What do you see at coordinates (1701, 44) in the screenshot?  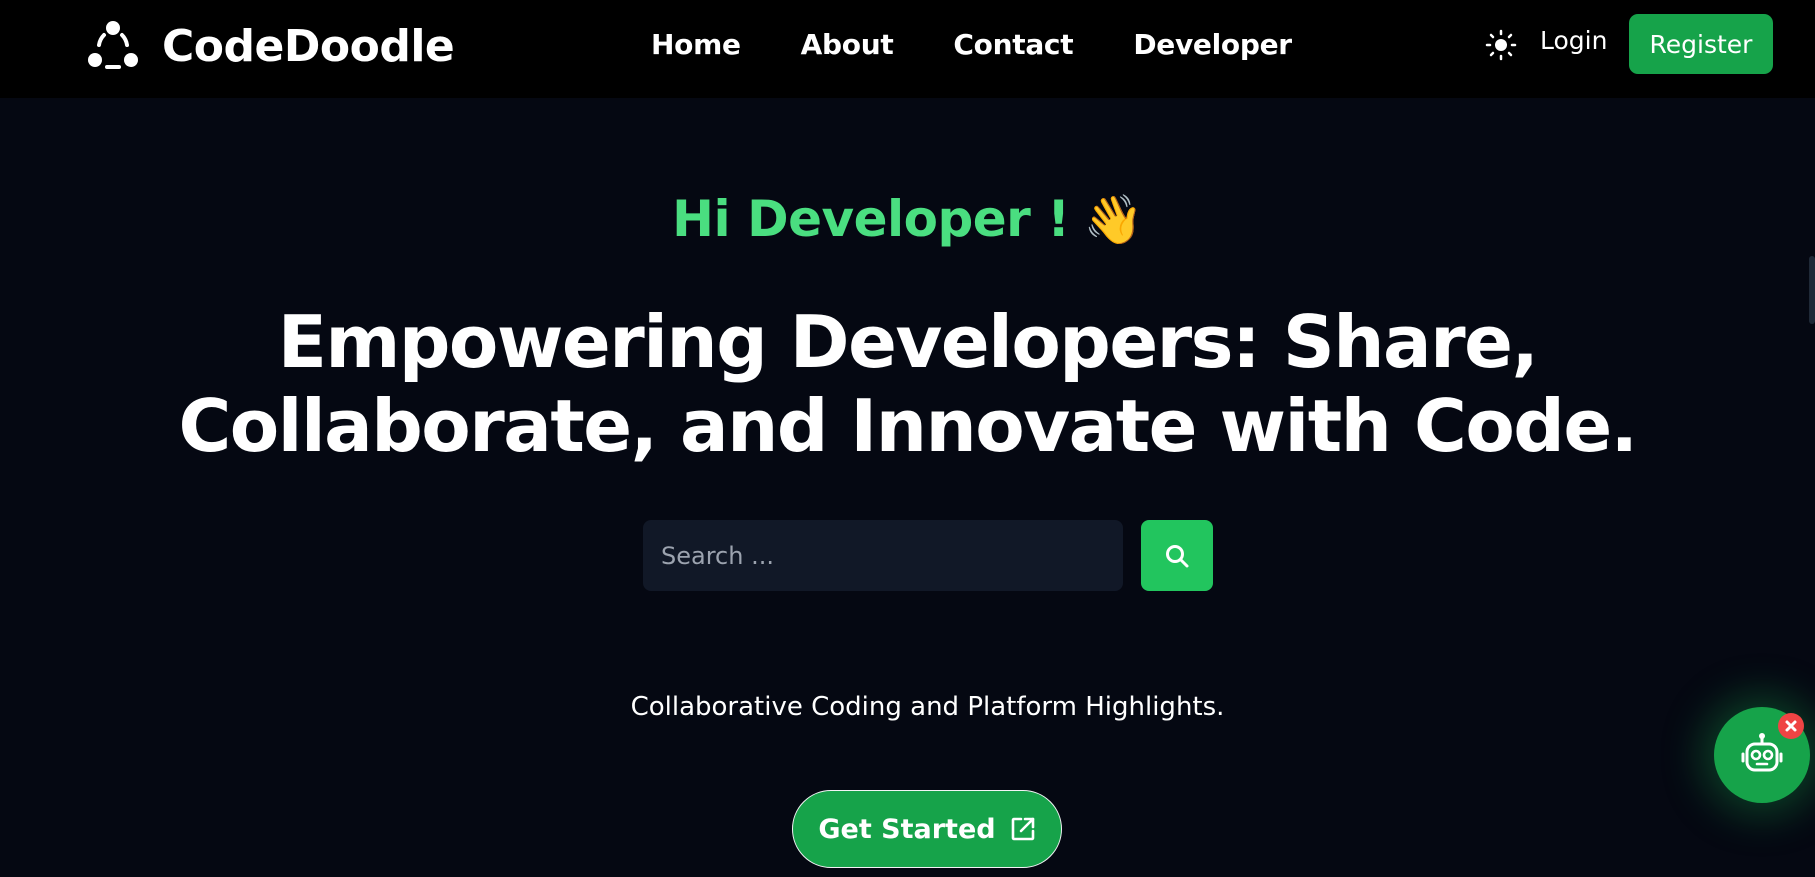 I see `register-button: Register` at bounding box center [1701, 44].